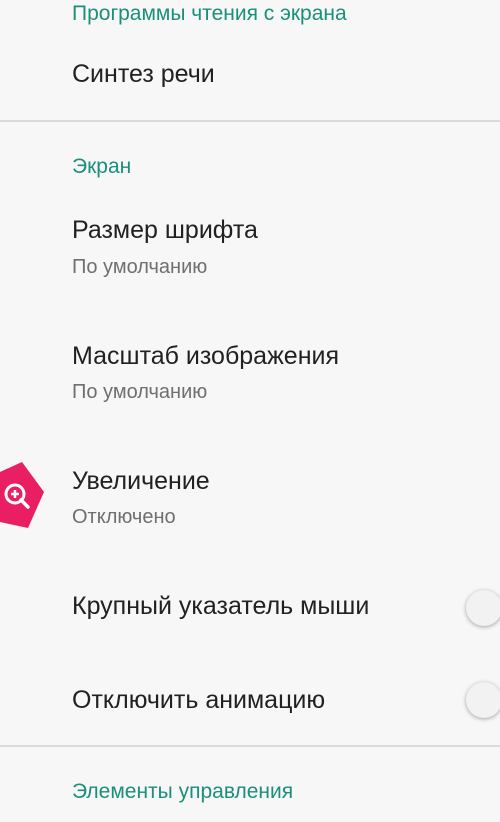 This screenshot has width=500, height=822. What do you see at coordinates (165, 230) in the screenshot?
I see `setting-title: Размер шрифта` at bounding box center [165, 230].